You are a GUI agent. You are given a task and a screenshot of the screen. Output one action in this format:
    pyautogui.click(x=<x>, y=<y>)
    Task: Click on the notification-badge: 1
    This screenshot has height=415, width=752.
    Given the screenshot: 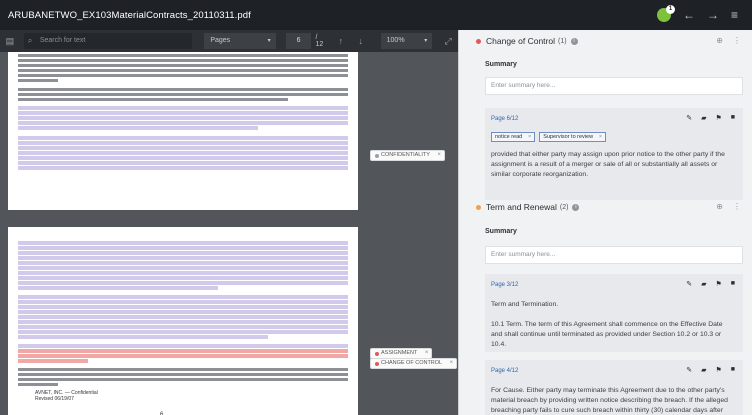 What is the action you would take?
    pyautogui.click(x=670, y=9)
    